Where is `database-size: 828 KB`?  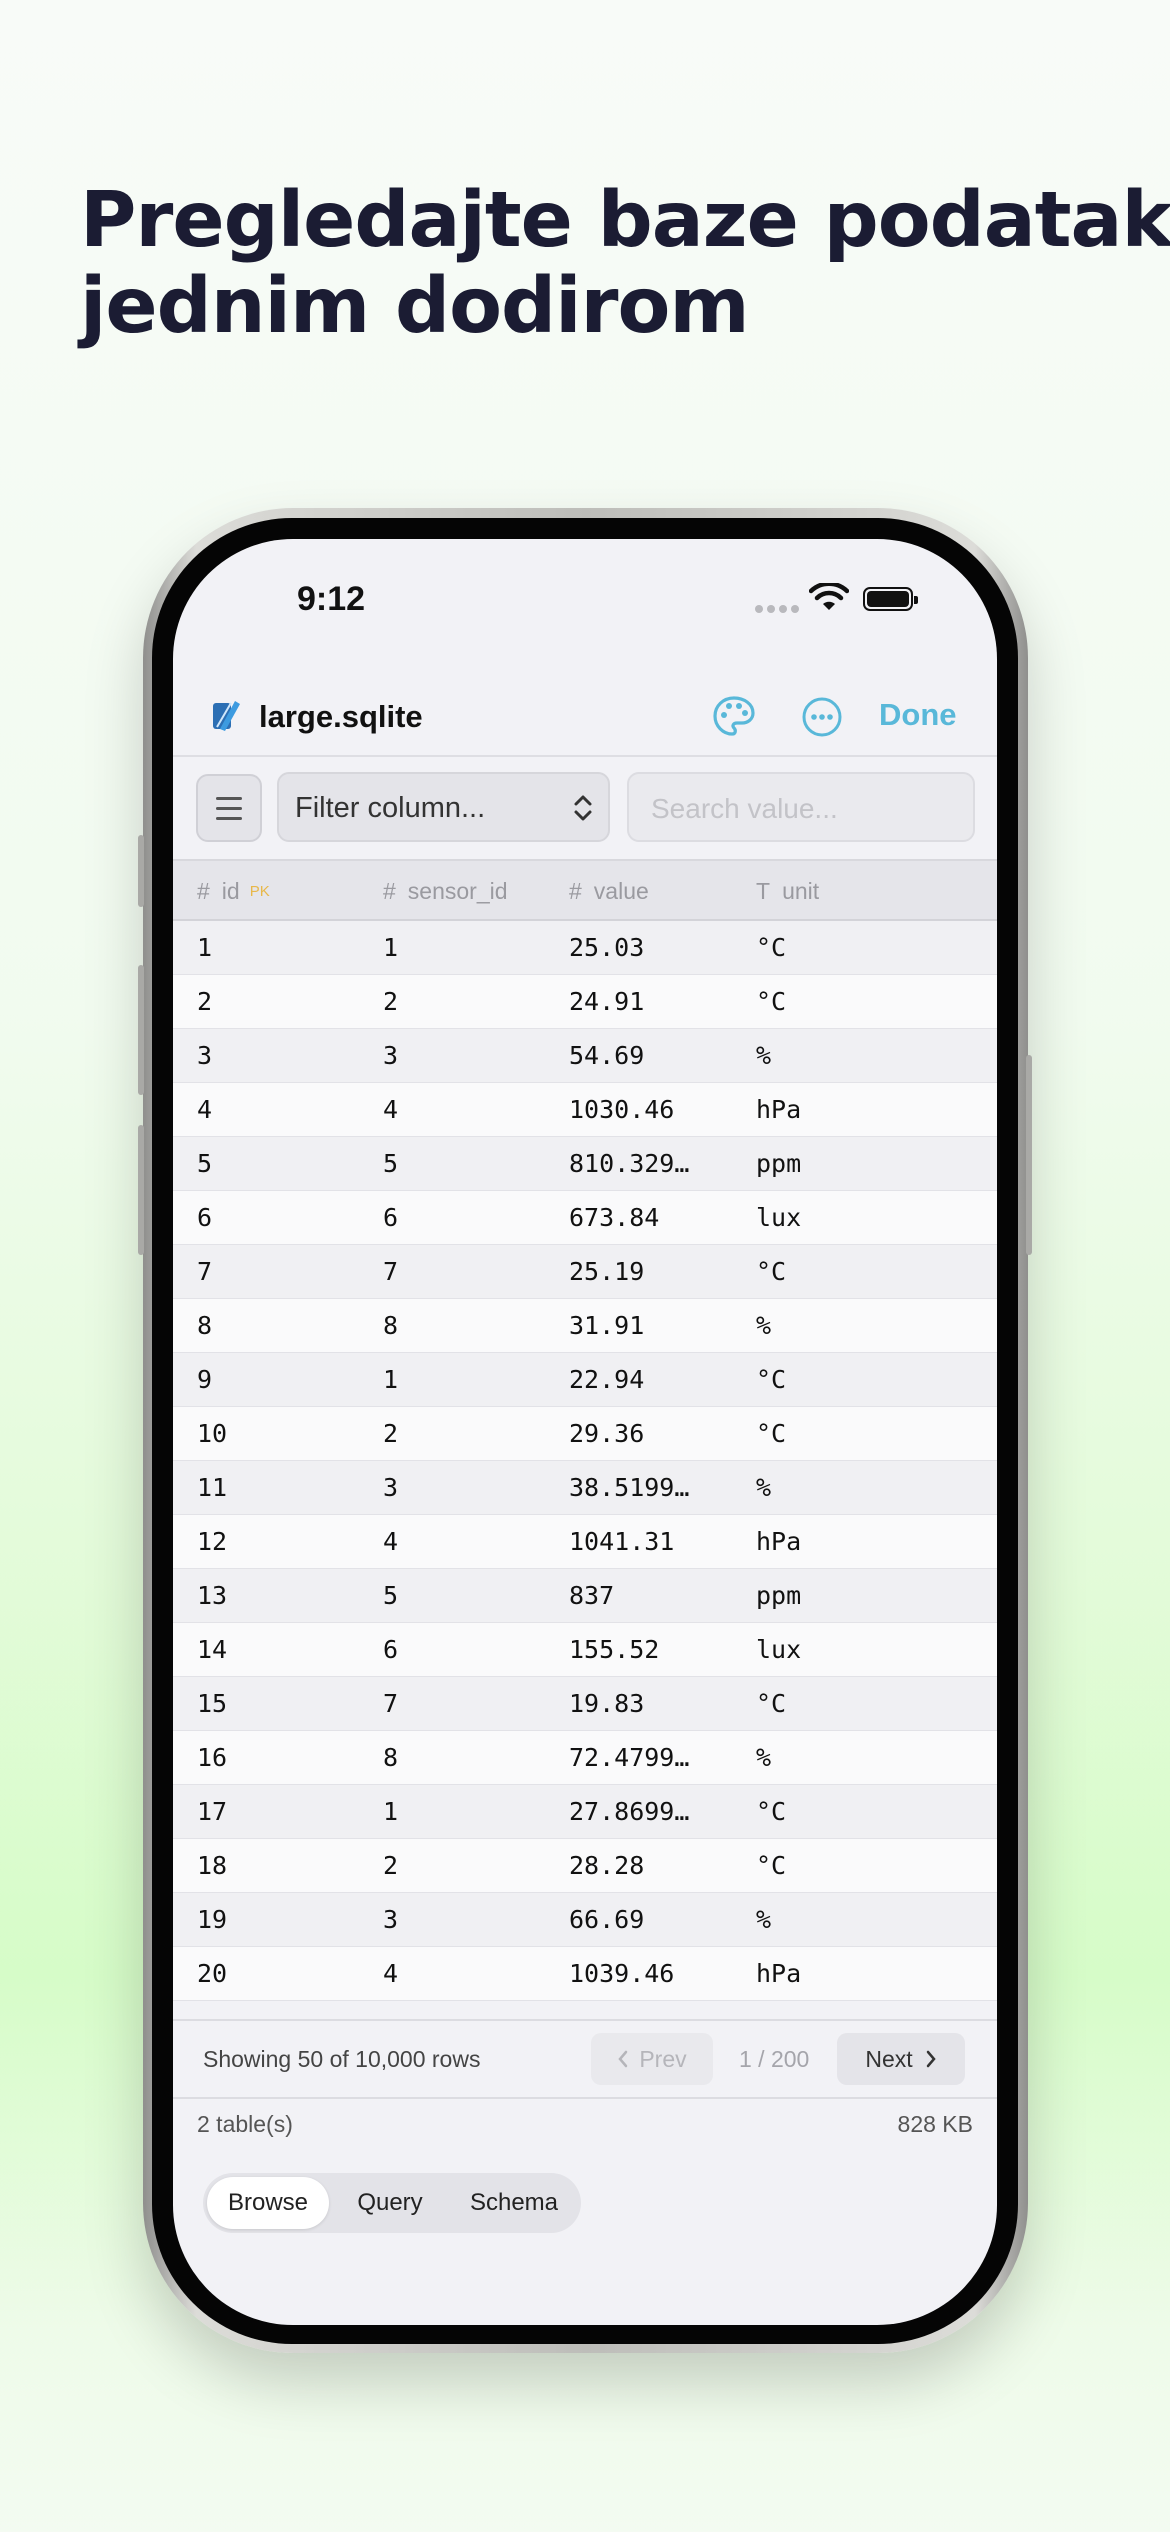 database-size: 828 KB is located at coordinates (935, 2124).